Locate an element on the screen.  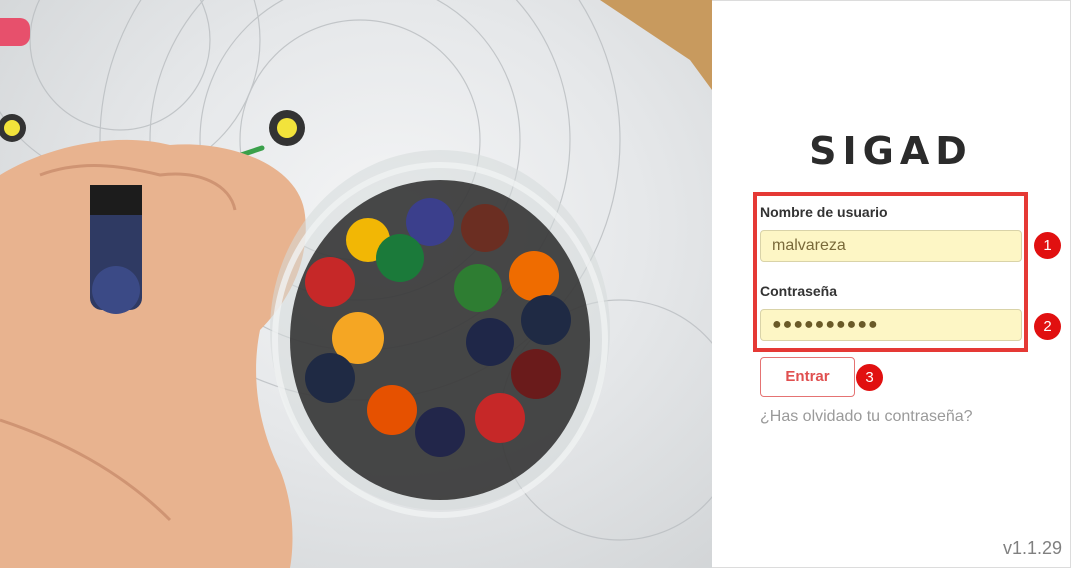
password-input is located at coordinates (891, 325).